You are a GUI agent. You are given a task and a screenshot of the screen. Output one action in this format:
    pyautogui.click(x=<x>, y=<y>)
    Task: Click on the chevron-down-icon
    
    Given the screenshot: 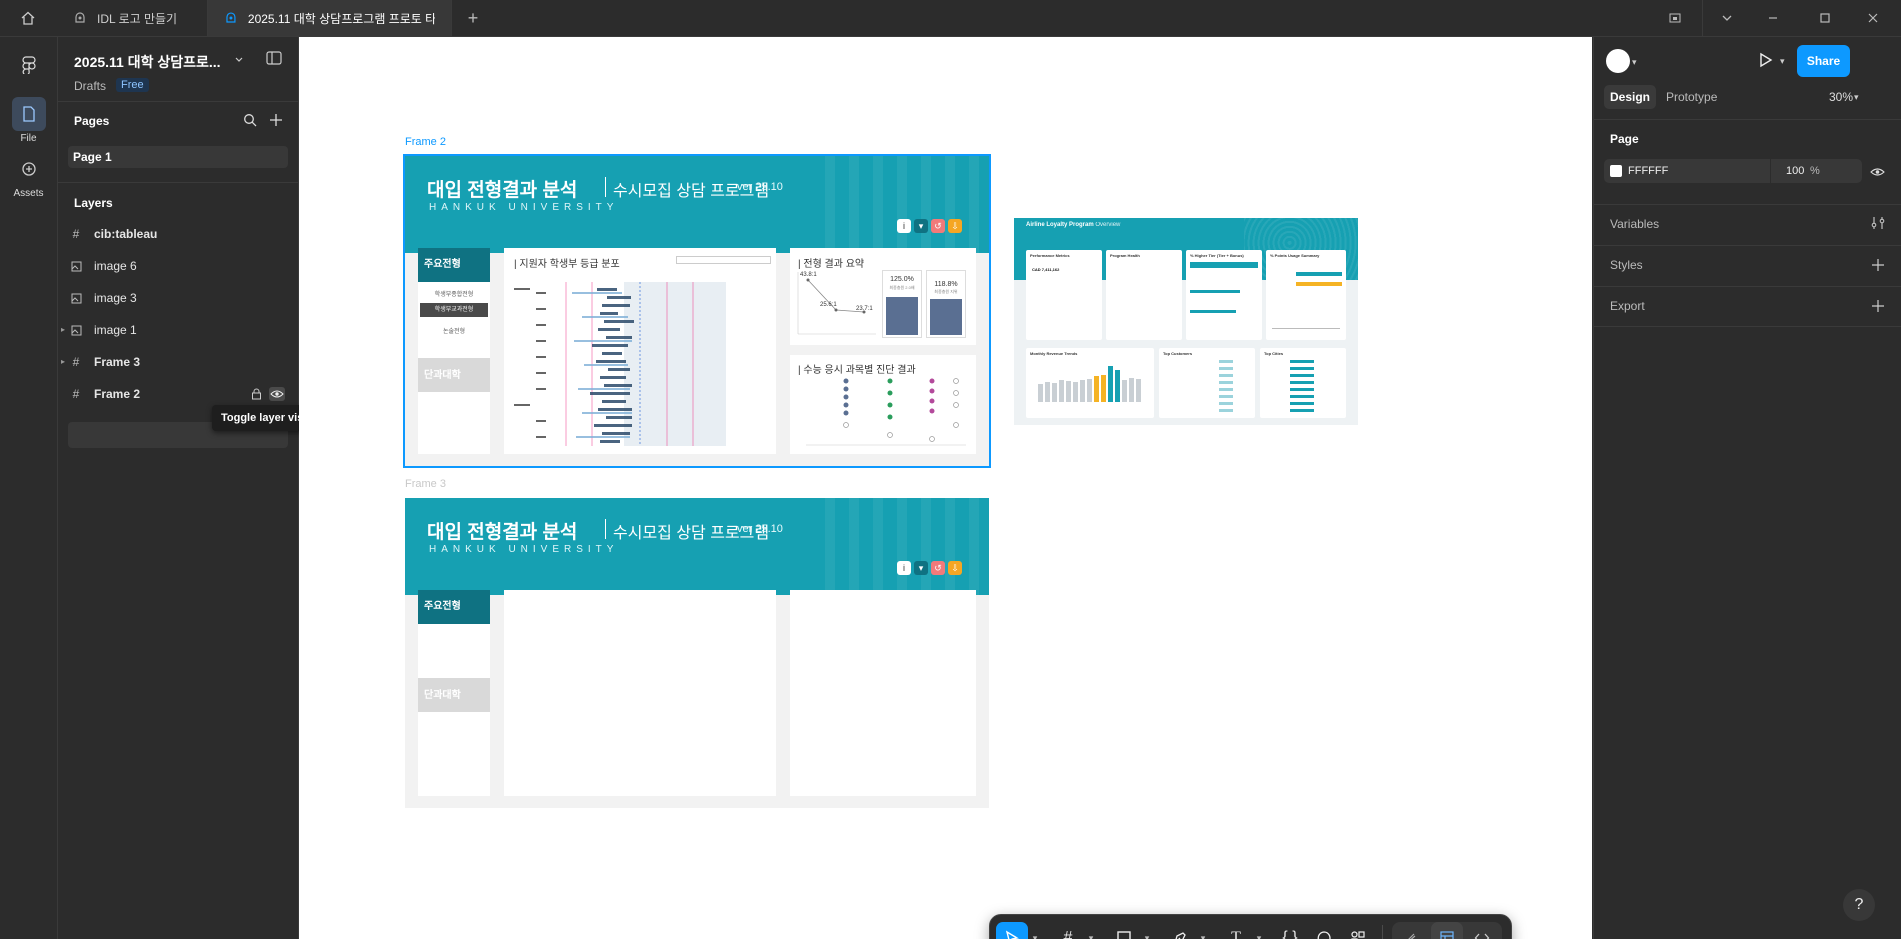 What is the action you would take?
    pyautogui.click(x=1727, y=18)
    